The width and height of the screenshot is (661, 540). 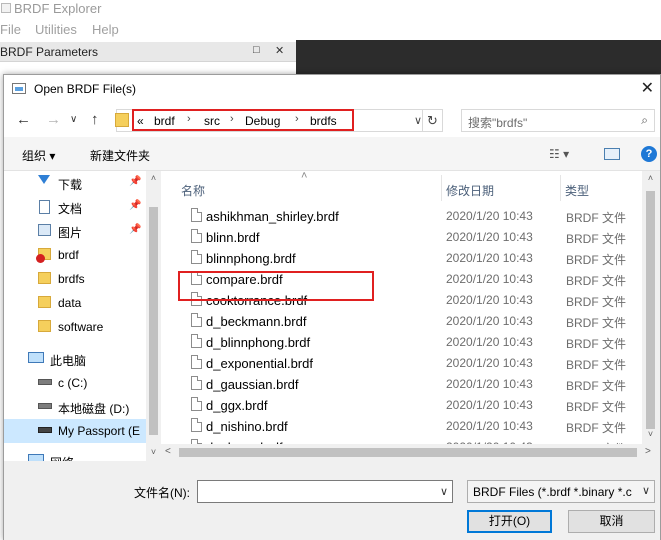 What do you see at coordinates (401, 383) in the screenshot?
I see `file-row: d_gaussian.brdf 2020/1/20 10:43 BRDF 文件` at bounding box center [401, 383].